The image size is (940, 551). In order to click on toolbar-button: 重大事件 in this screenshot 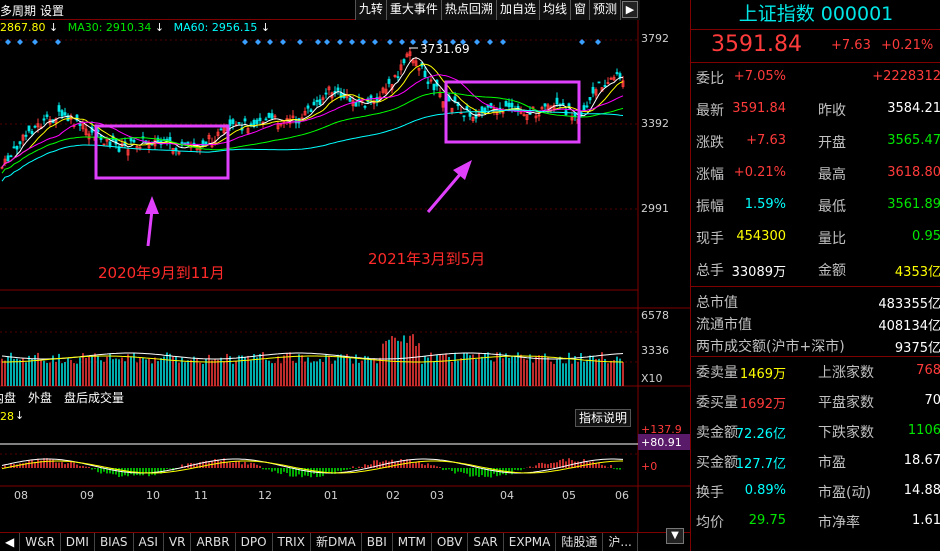, I will do `click(413, 10)`.